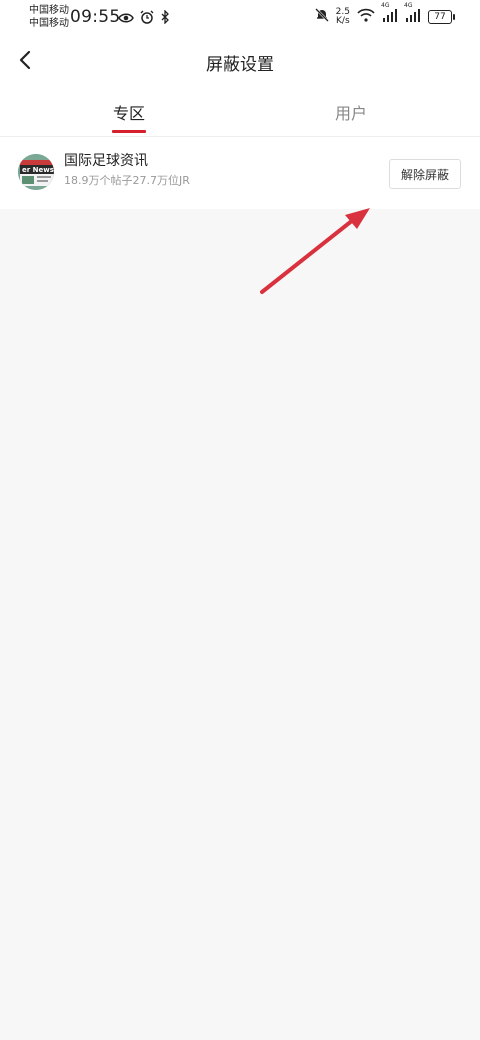 Image resolution: width=480 pixels, height=1040 pixels. I want to click on community-name: 国际足球资讯, so click(106, 161).